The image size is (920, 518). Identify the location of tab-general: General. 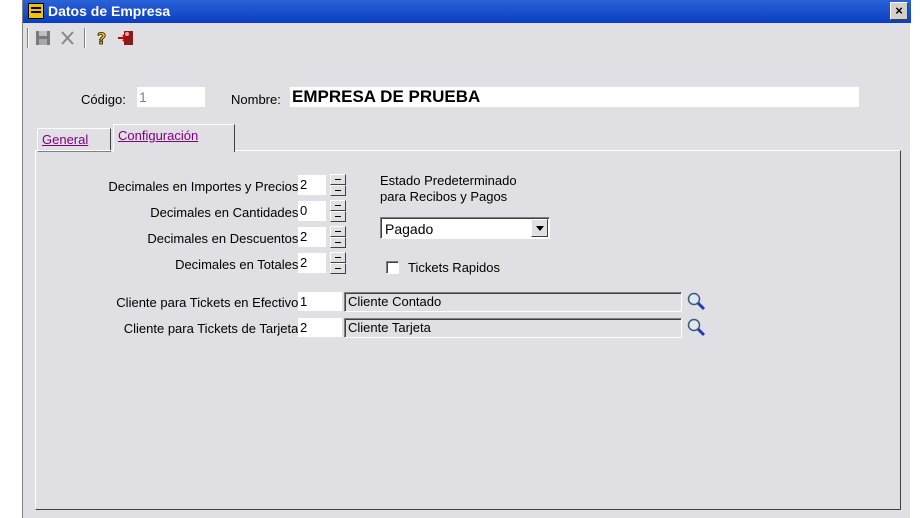
(74, 140).